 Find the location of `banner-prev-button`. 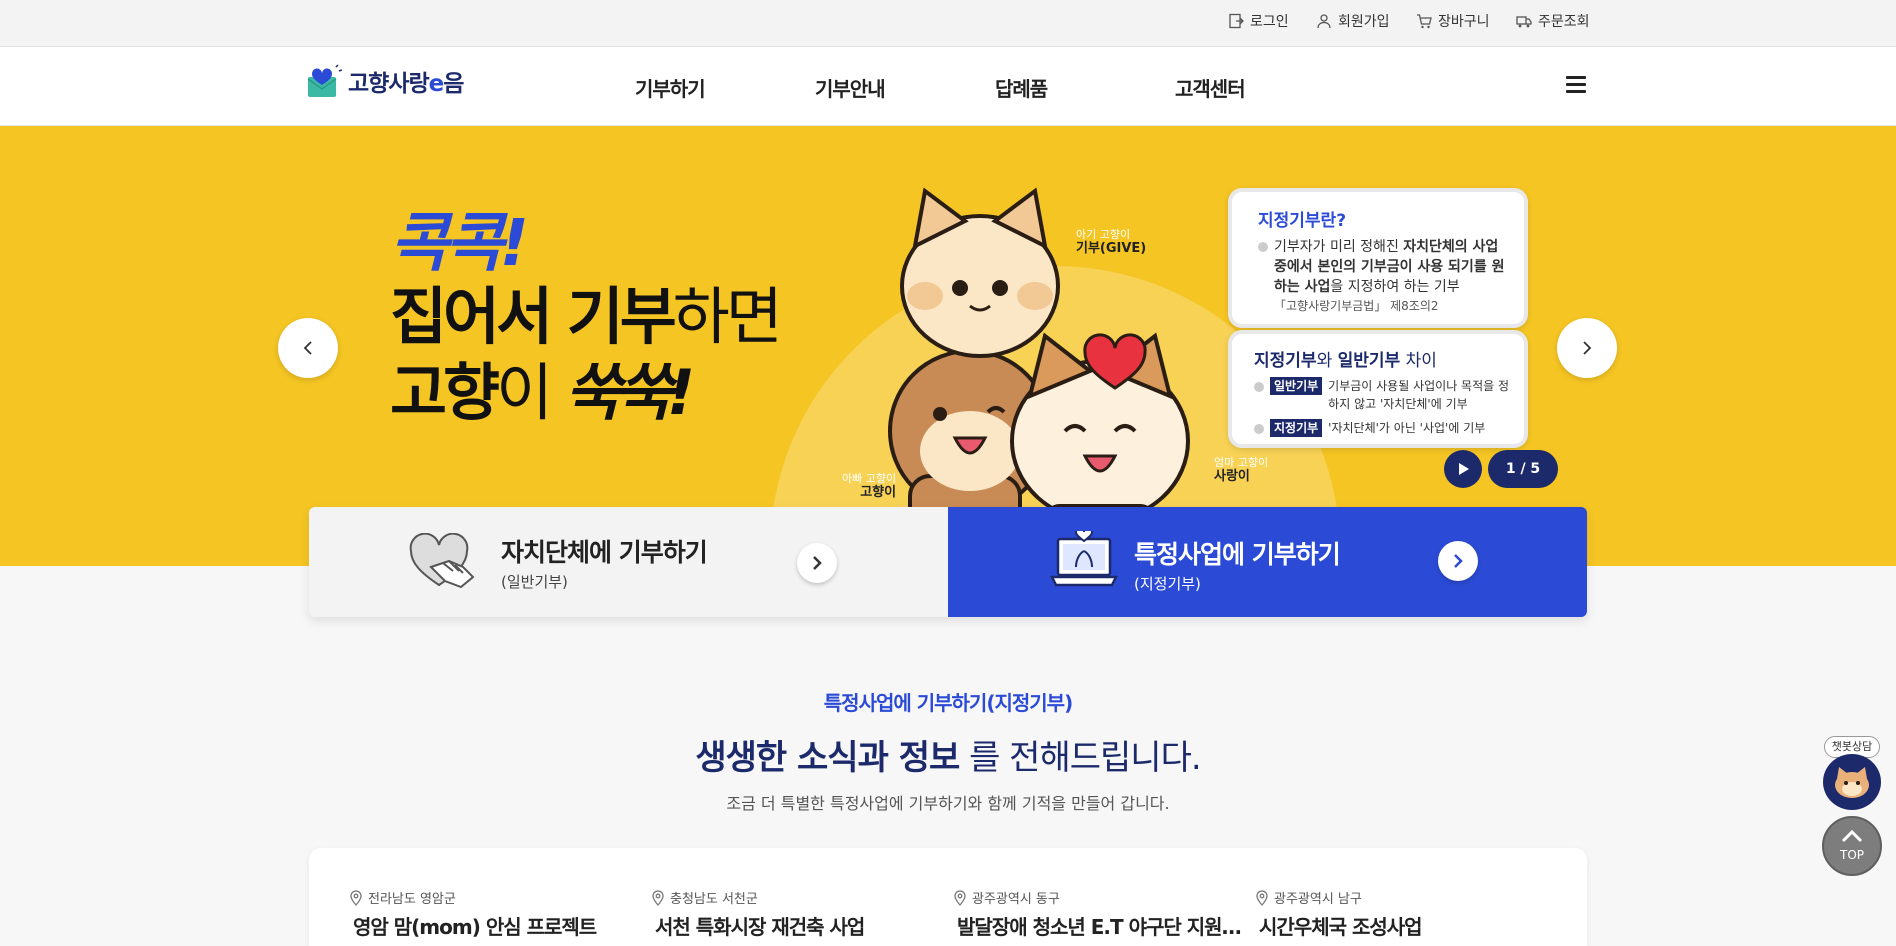

banner-prev-button is located at coordinates (308, 348).